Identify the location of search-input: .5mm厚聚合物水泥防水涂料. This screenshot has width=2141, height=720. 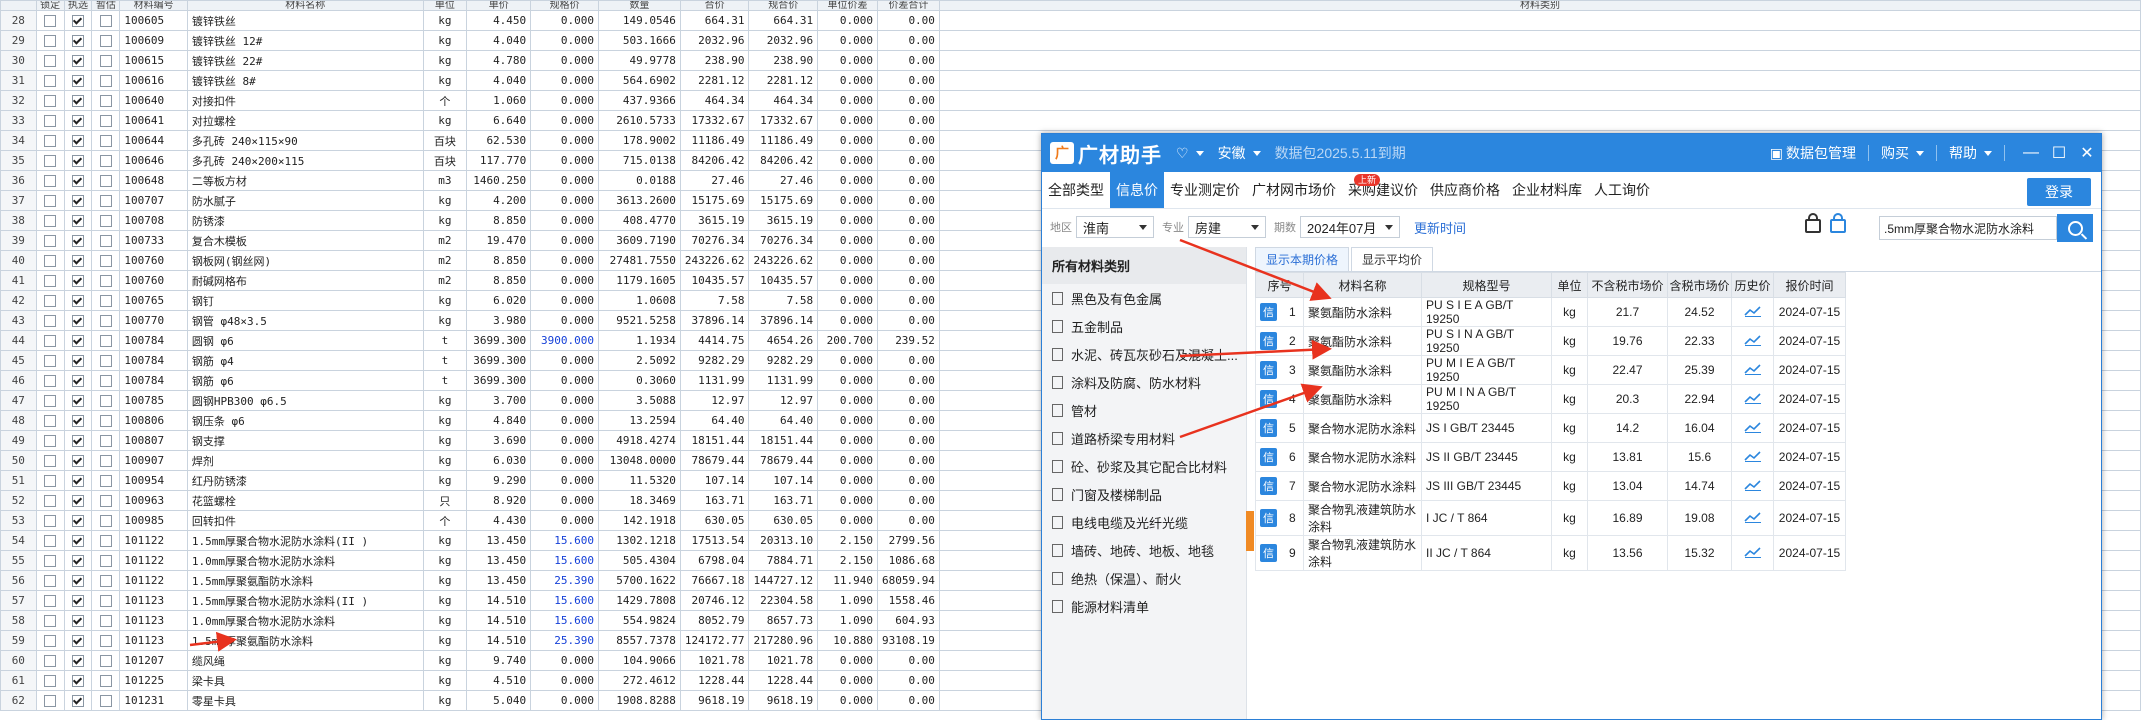
(1968, 228).